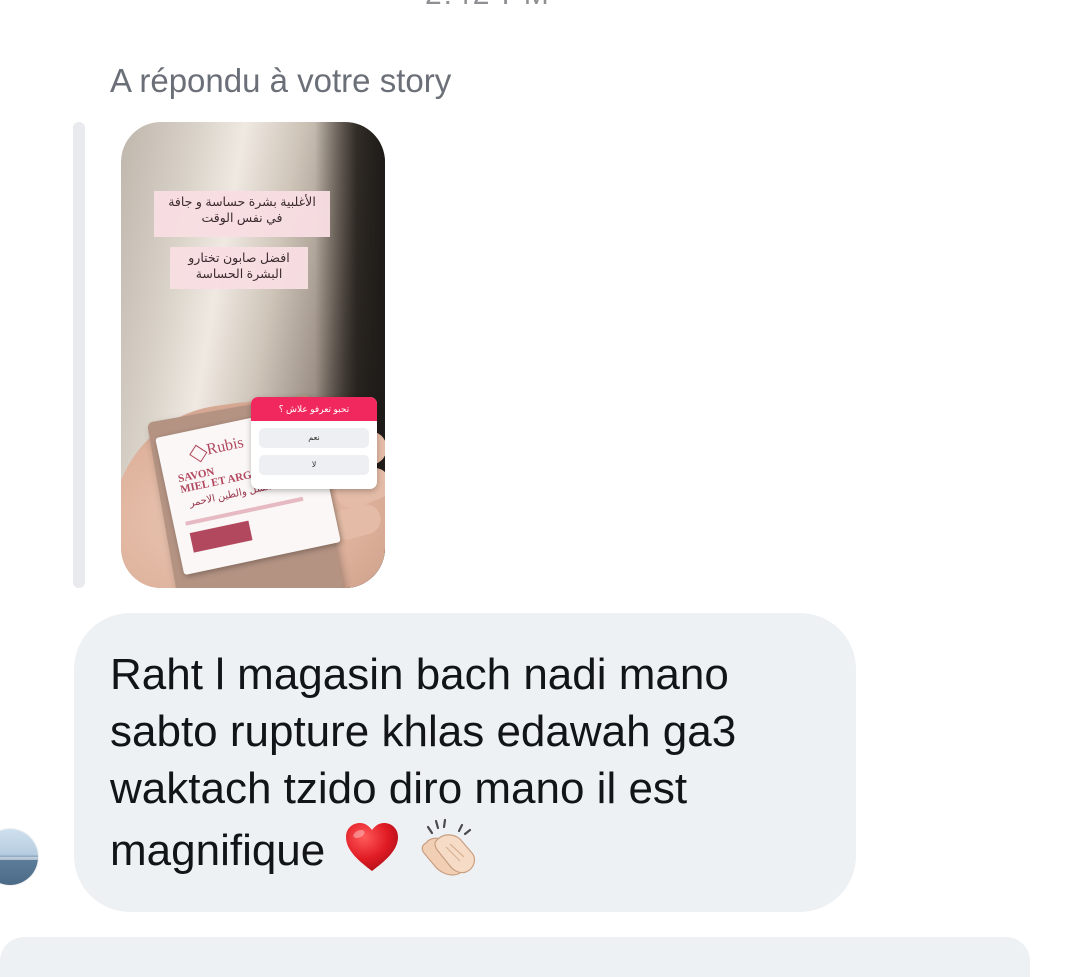 This screenshot has width=1075, height=977. Describe the element at coordinates (314, 438) in the screenshot. I see `poll-option-yes: نعم` at that location.